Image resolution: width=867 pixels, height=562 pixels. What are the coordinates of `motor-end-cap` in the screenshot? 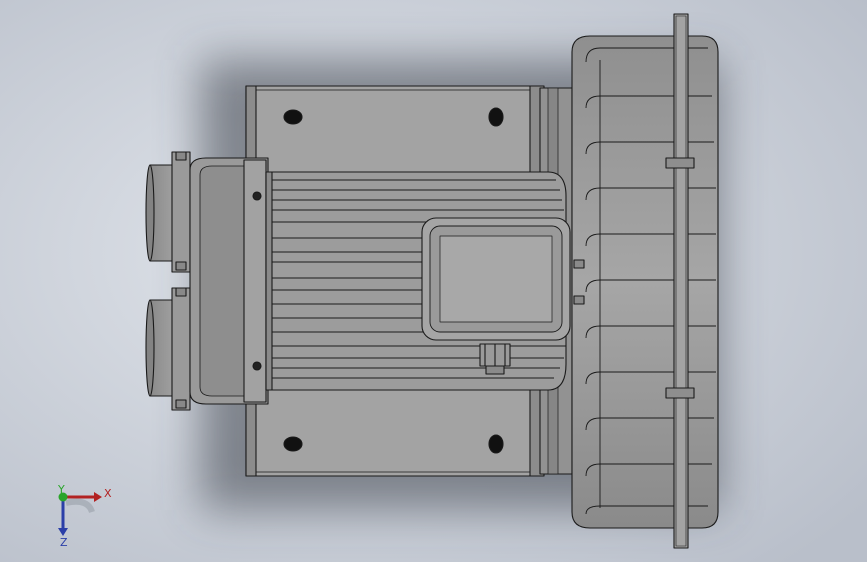 It's located at (229, 281).